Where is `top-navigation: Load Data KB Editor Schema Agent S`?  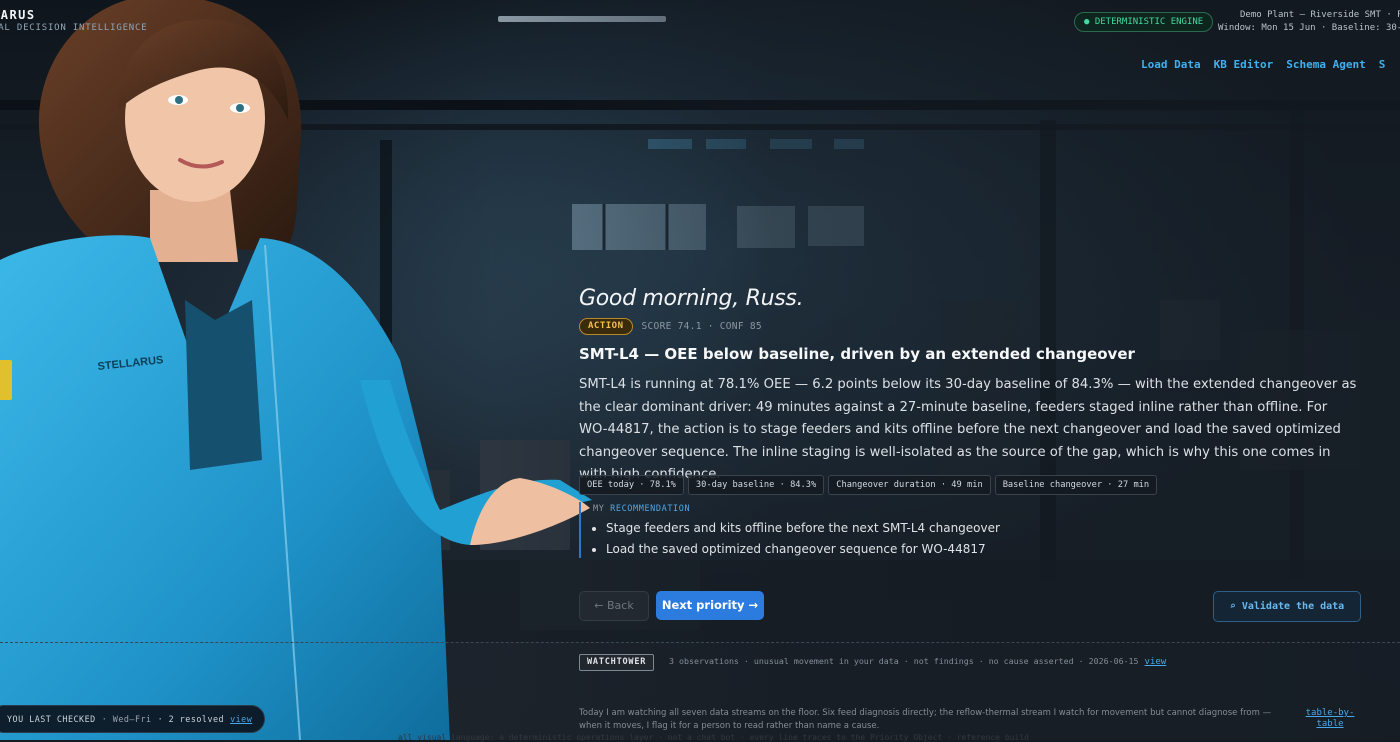 top-navigation: Load Data KB Editor Schema Agent S is located at coordinates (1269, 62).